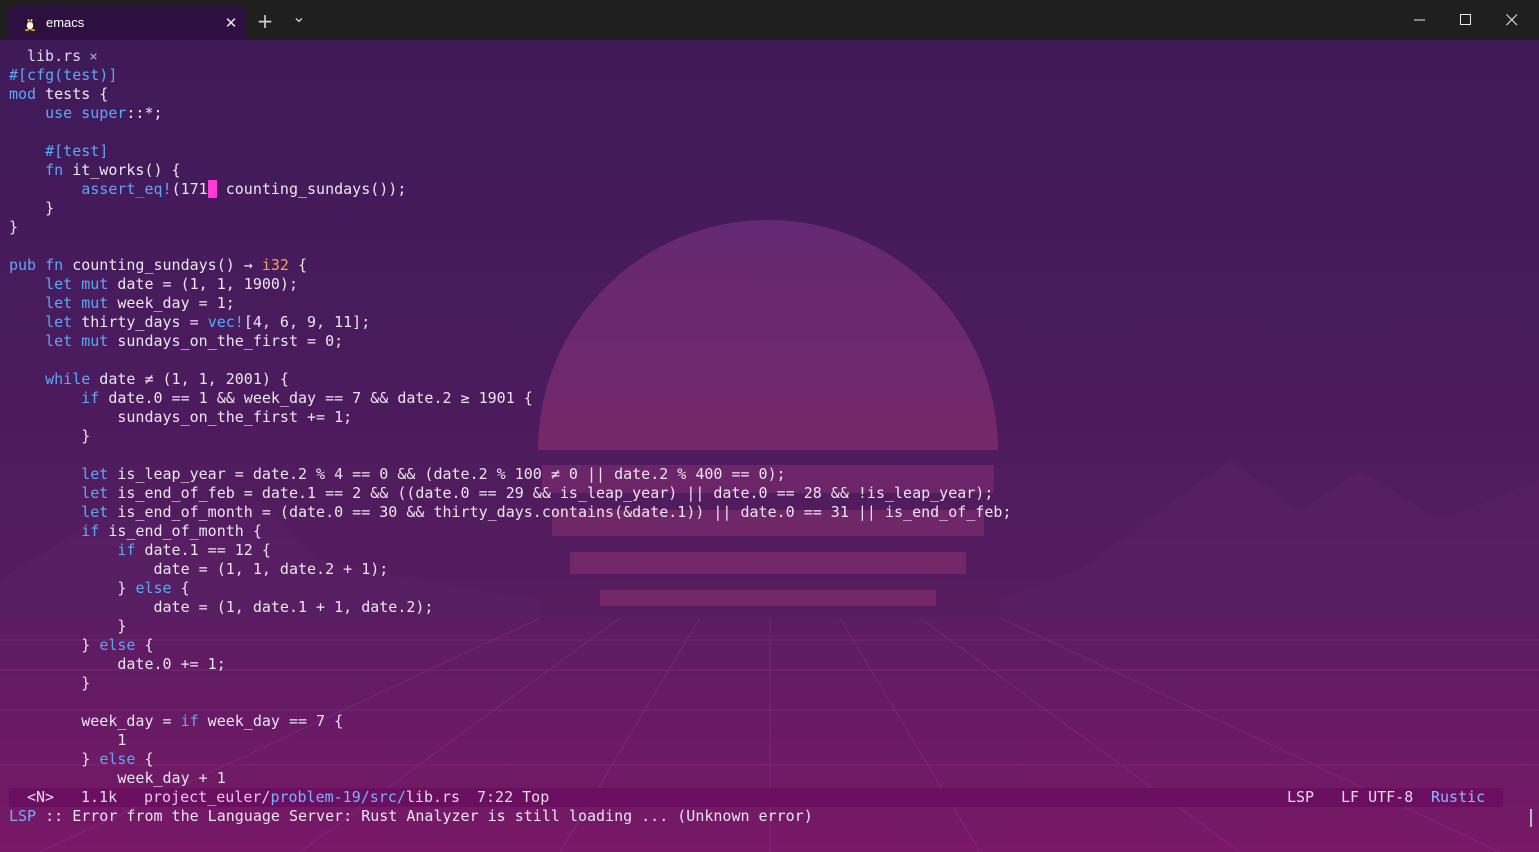  I want to click on code-line: mod tests {, so click(510, 94).